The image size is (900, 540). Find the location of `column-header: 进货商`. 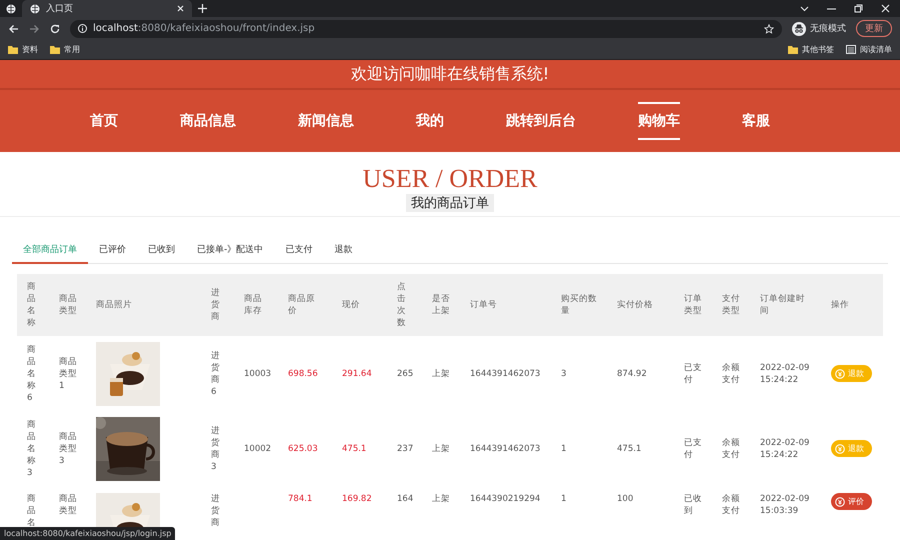

column-header: 进货商 is located at coordinates (216, 305).